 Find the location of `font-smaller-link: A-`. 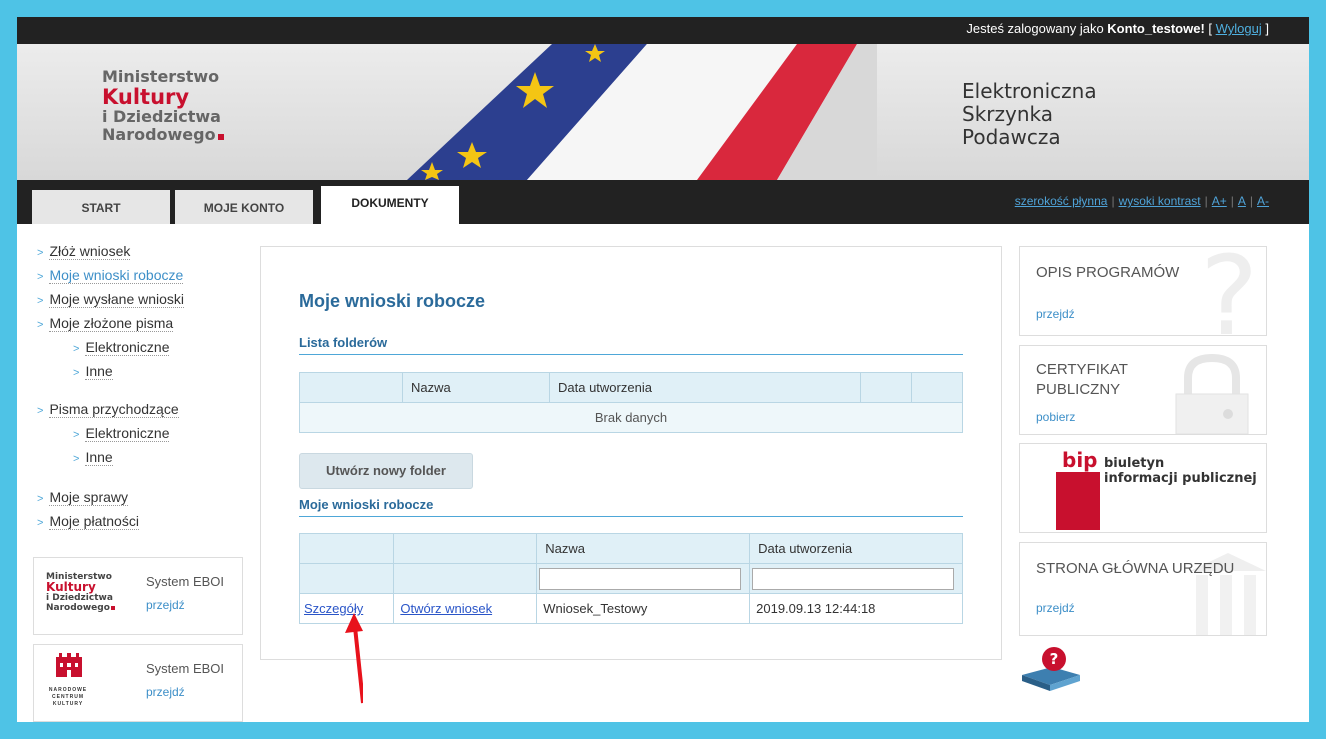

font-smaller-link: A- is located at coordinates (1263, 201).